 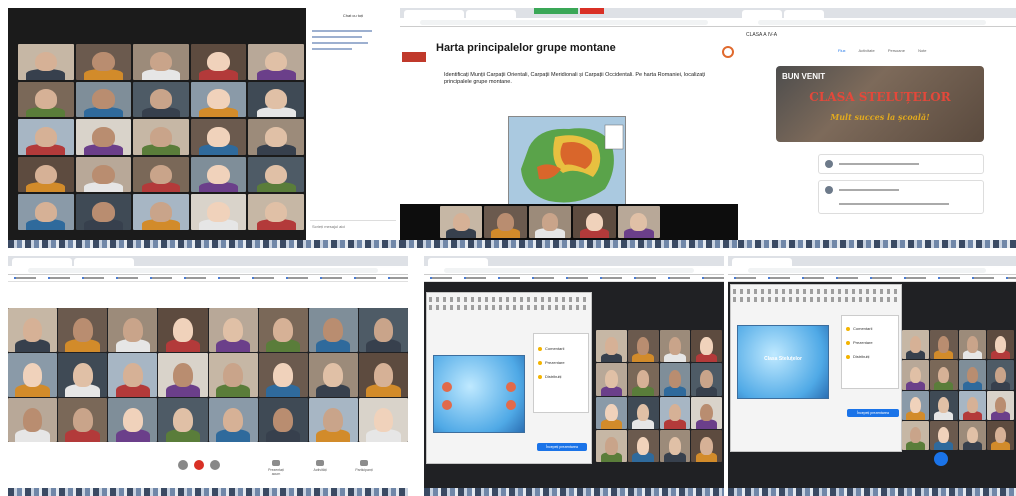 What do you see at coordinates (922, 50) in the screenshot?
I see `tab-grades: Note` at bounding box center [922, 50].